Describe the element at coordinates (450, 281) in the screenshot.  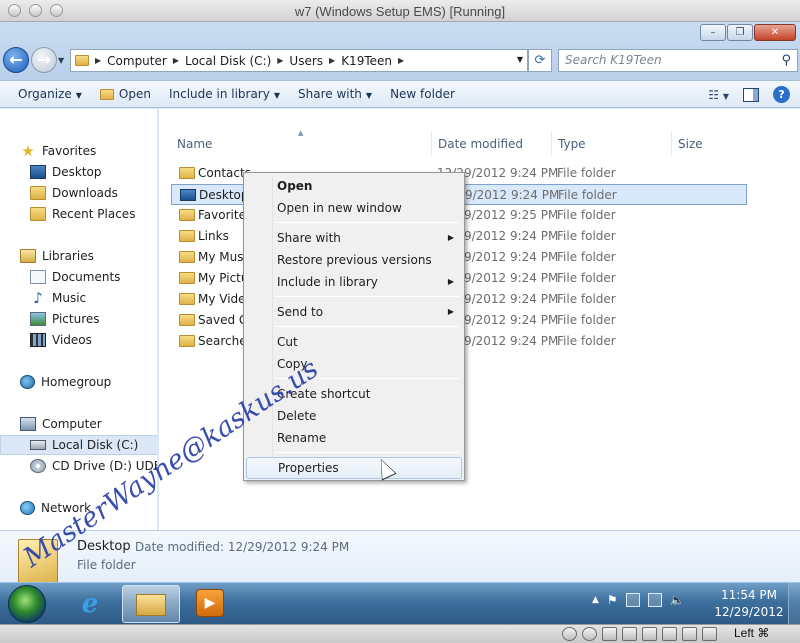
I see `submenu-arrow-icon: ▶` at that location.